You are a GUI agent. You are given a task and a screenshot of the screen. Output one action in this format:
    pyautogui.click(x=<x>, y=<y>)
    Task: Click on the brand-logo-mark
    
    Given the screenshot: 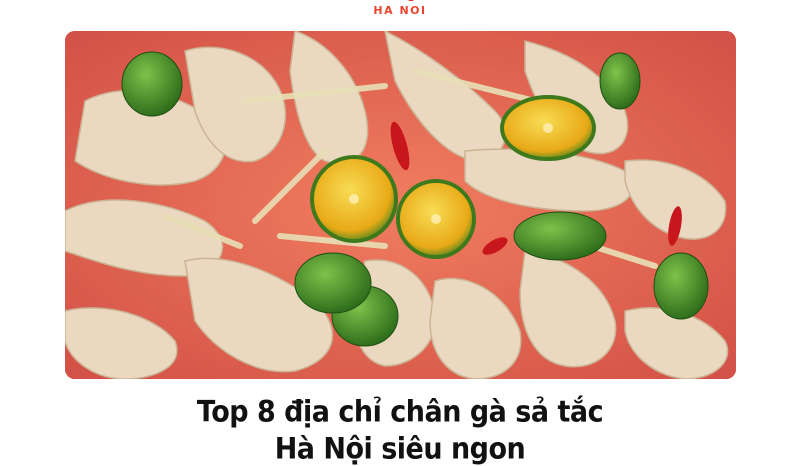 What is the action you would take?
    pyautogui.click(x=400, y=1)
    